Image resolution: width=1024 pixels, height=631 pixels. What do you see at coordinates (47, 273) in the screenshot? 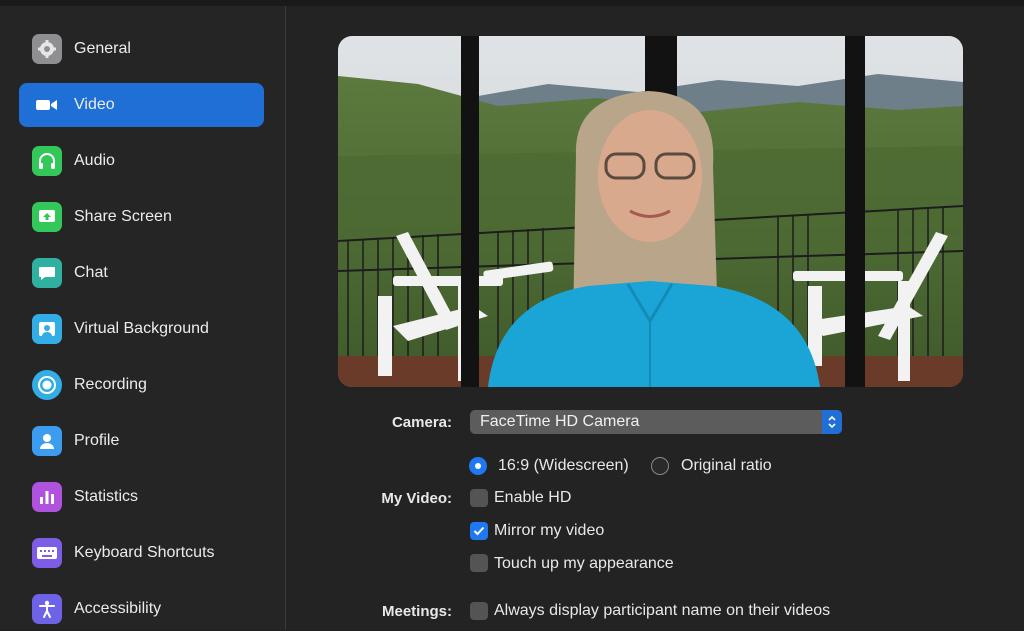
I see `chat-bubble-icon` at bounding box center [47, 273].